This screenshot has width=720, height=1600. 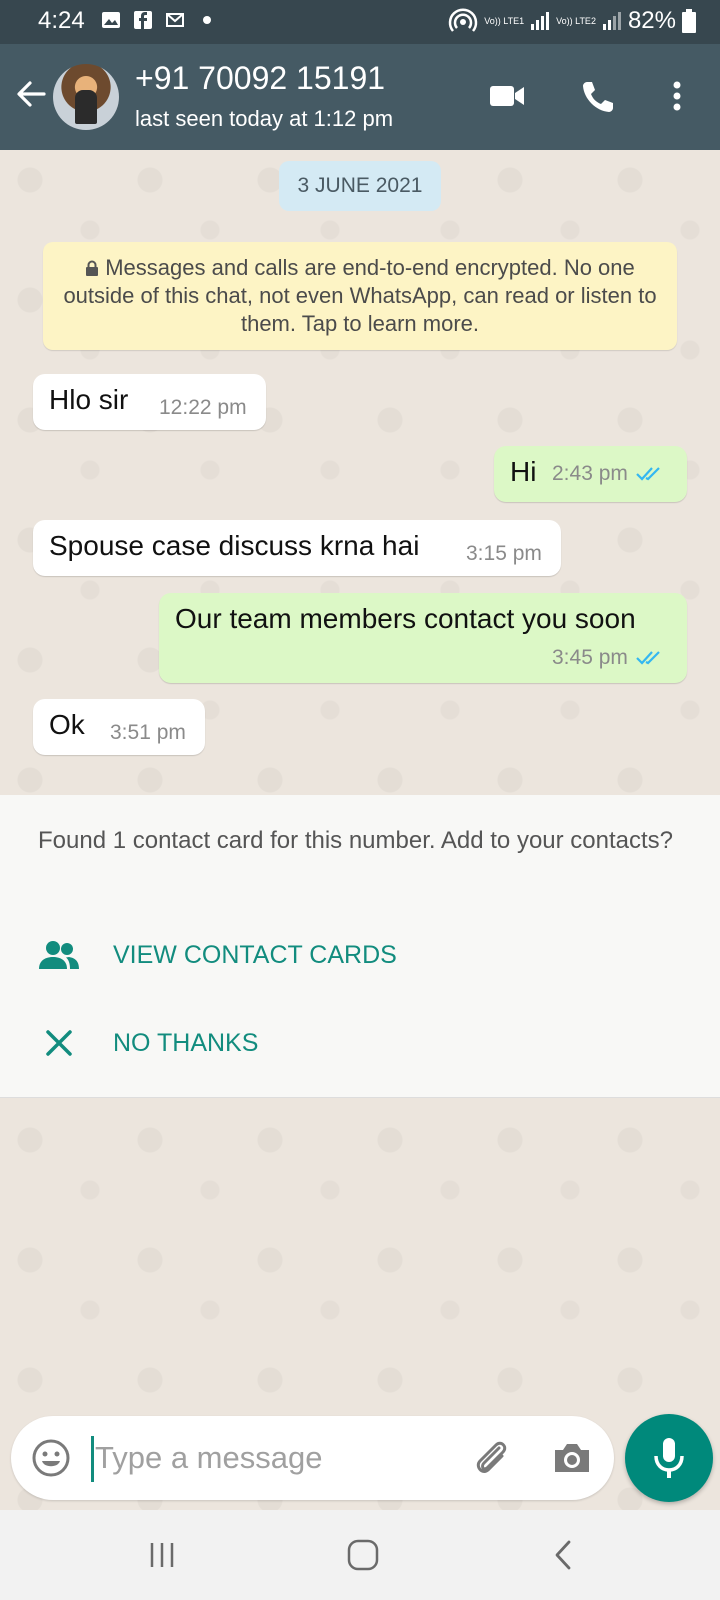 I want to click on battery-icon, so click(x=689, y=21).